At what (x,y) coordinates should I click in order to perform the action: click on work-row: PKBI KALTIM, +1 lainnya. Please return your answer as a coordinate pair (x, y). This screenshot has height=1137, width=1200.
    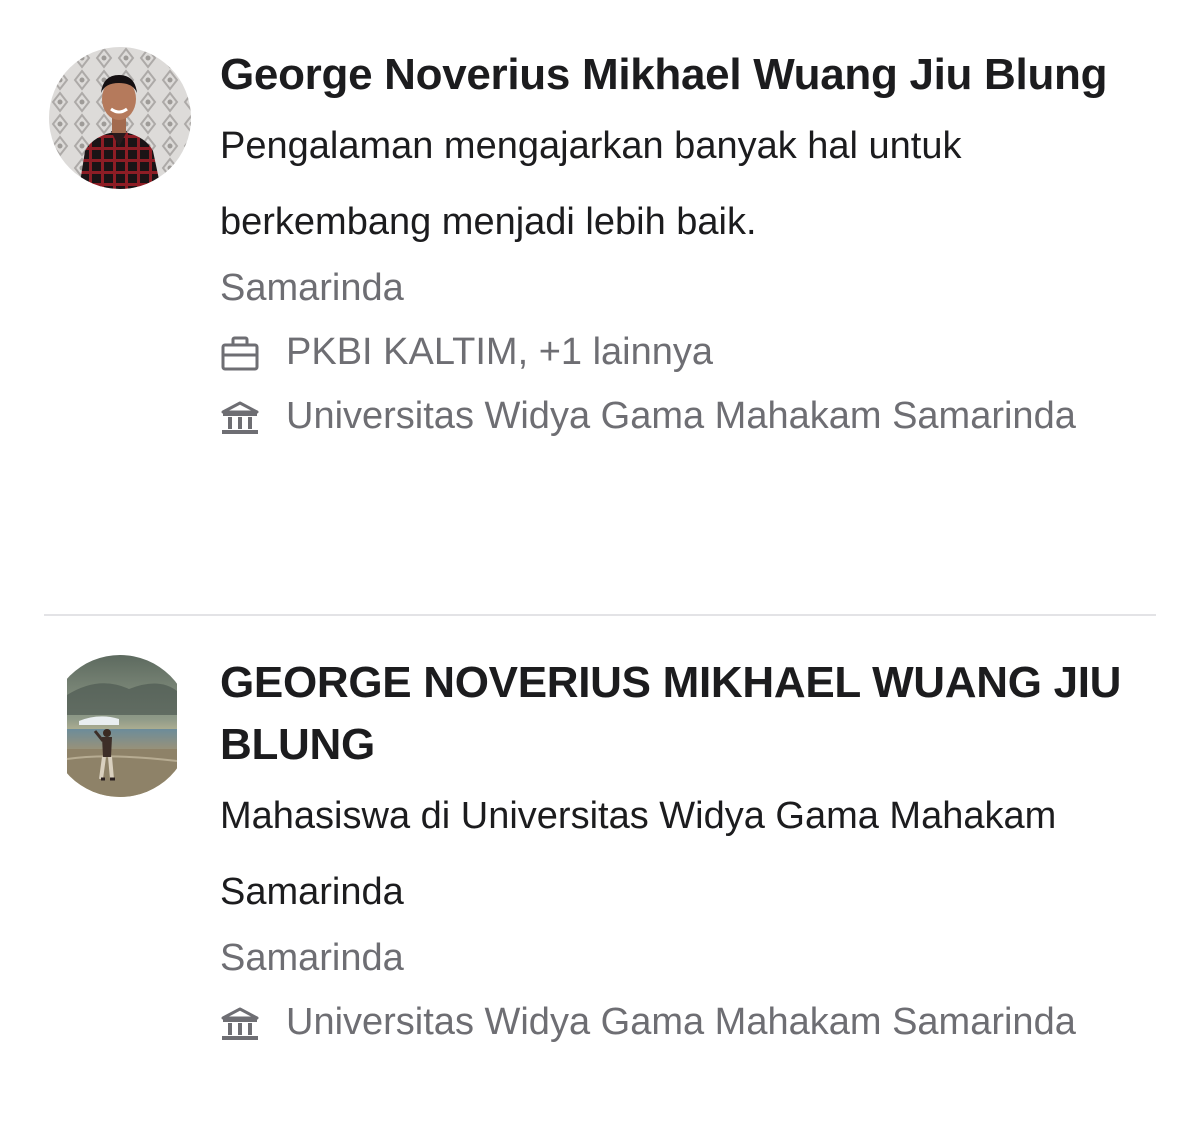
    Looking at the image, I should click on (690, 352).